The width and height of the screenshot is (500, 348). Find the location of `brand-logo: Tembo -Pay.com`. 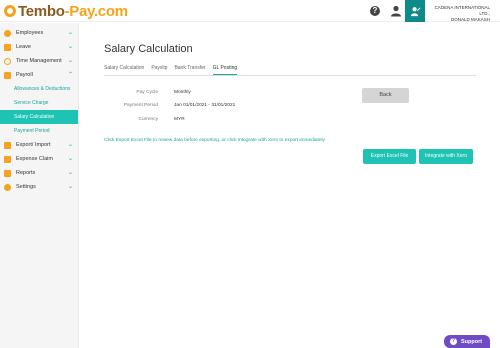

brand-logo: Tembo -Pay.com is located at coordinates (66, 11).